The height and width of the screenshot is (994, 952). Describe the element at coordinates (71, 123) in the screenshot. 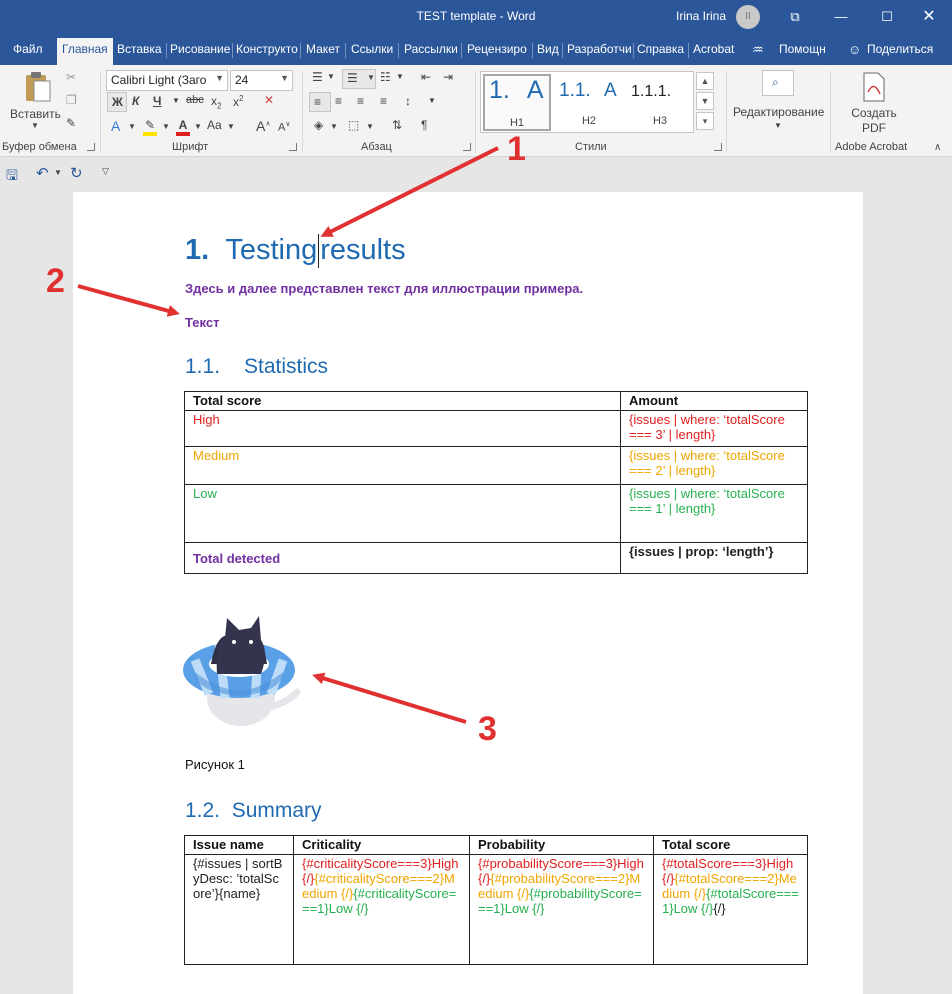

I see `format-painter-icon: ✎` at that location.